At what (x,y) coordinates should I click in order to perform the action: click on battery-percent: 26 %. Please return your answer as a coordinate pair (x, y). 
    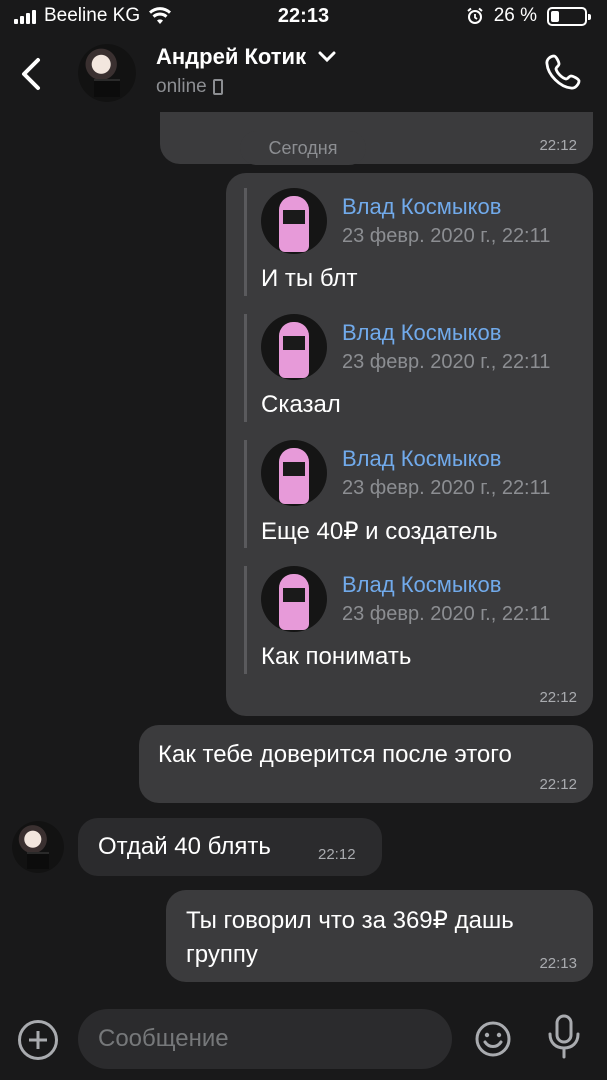
    Looking at the image, I should click on (515, 15).